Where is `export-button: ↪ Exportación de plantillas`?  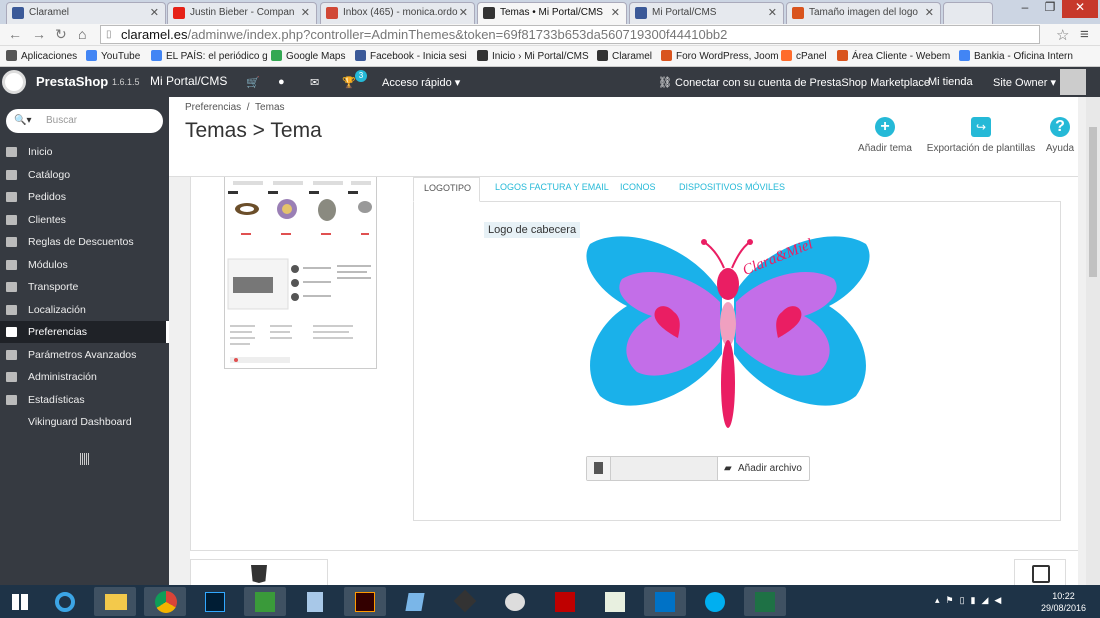 export-button: ↪ Exportación de plantillas is located at coordinates (981, 135).